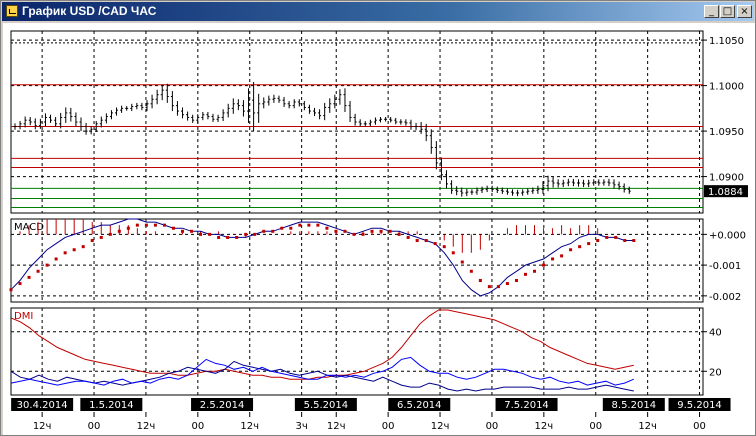  I want to click on date-label: 6.5.2014, so click(419, 405).